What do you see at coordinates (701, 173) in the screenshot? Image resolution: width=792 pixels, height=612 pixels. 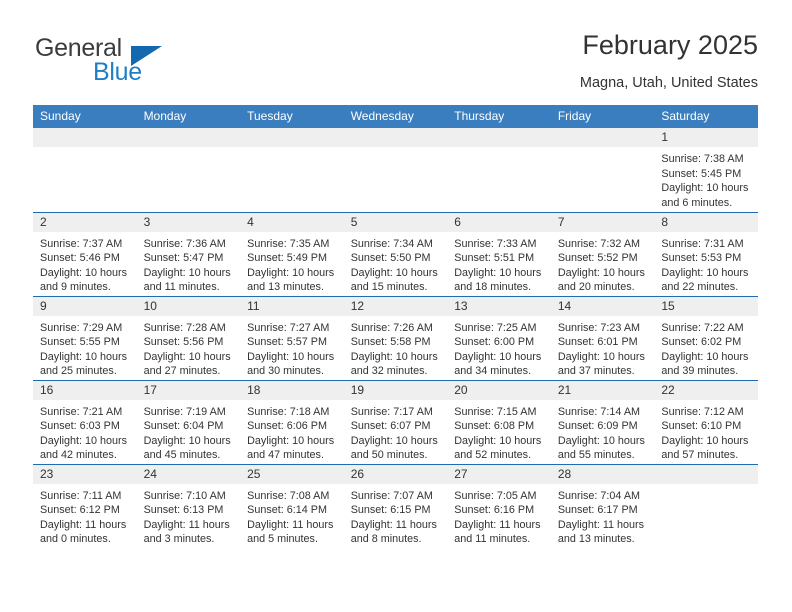 I see `sunset-text: Sunset: 5:45 PM` at bounding box center [701, 173].